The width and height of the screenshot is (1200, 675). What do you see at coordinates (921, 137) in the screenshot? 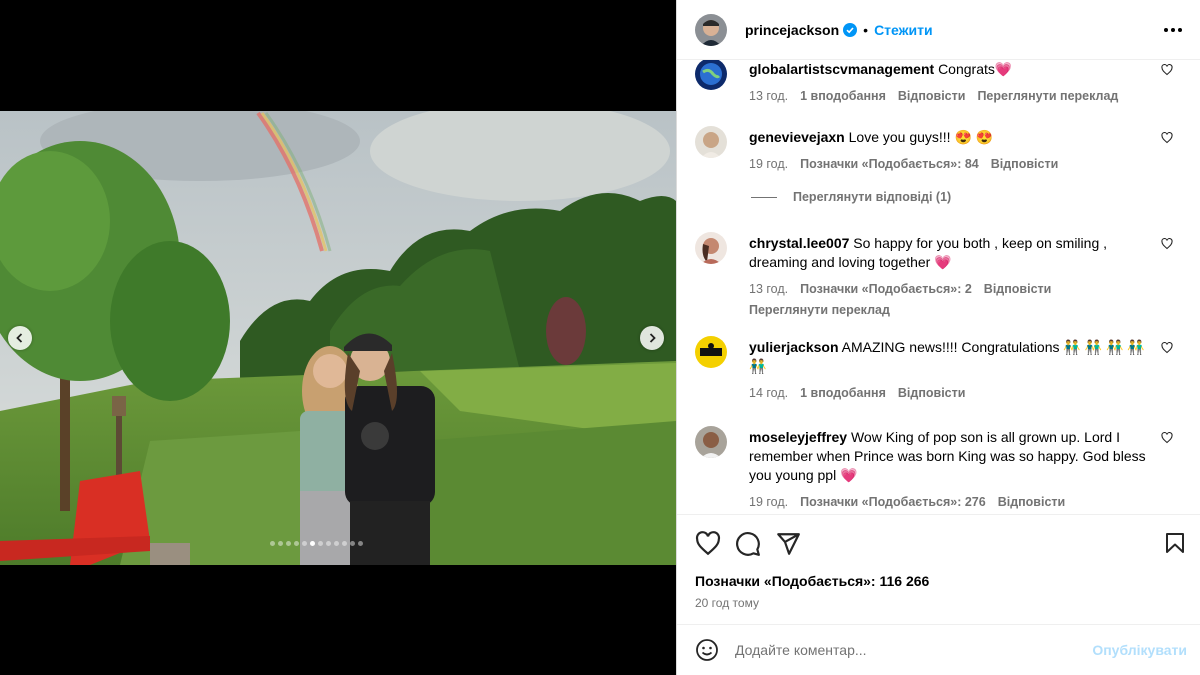
I see `comment-text: Love you guys!!! 😍 😍` at bounding box center [921, 137].